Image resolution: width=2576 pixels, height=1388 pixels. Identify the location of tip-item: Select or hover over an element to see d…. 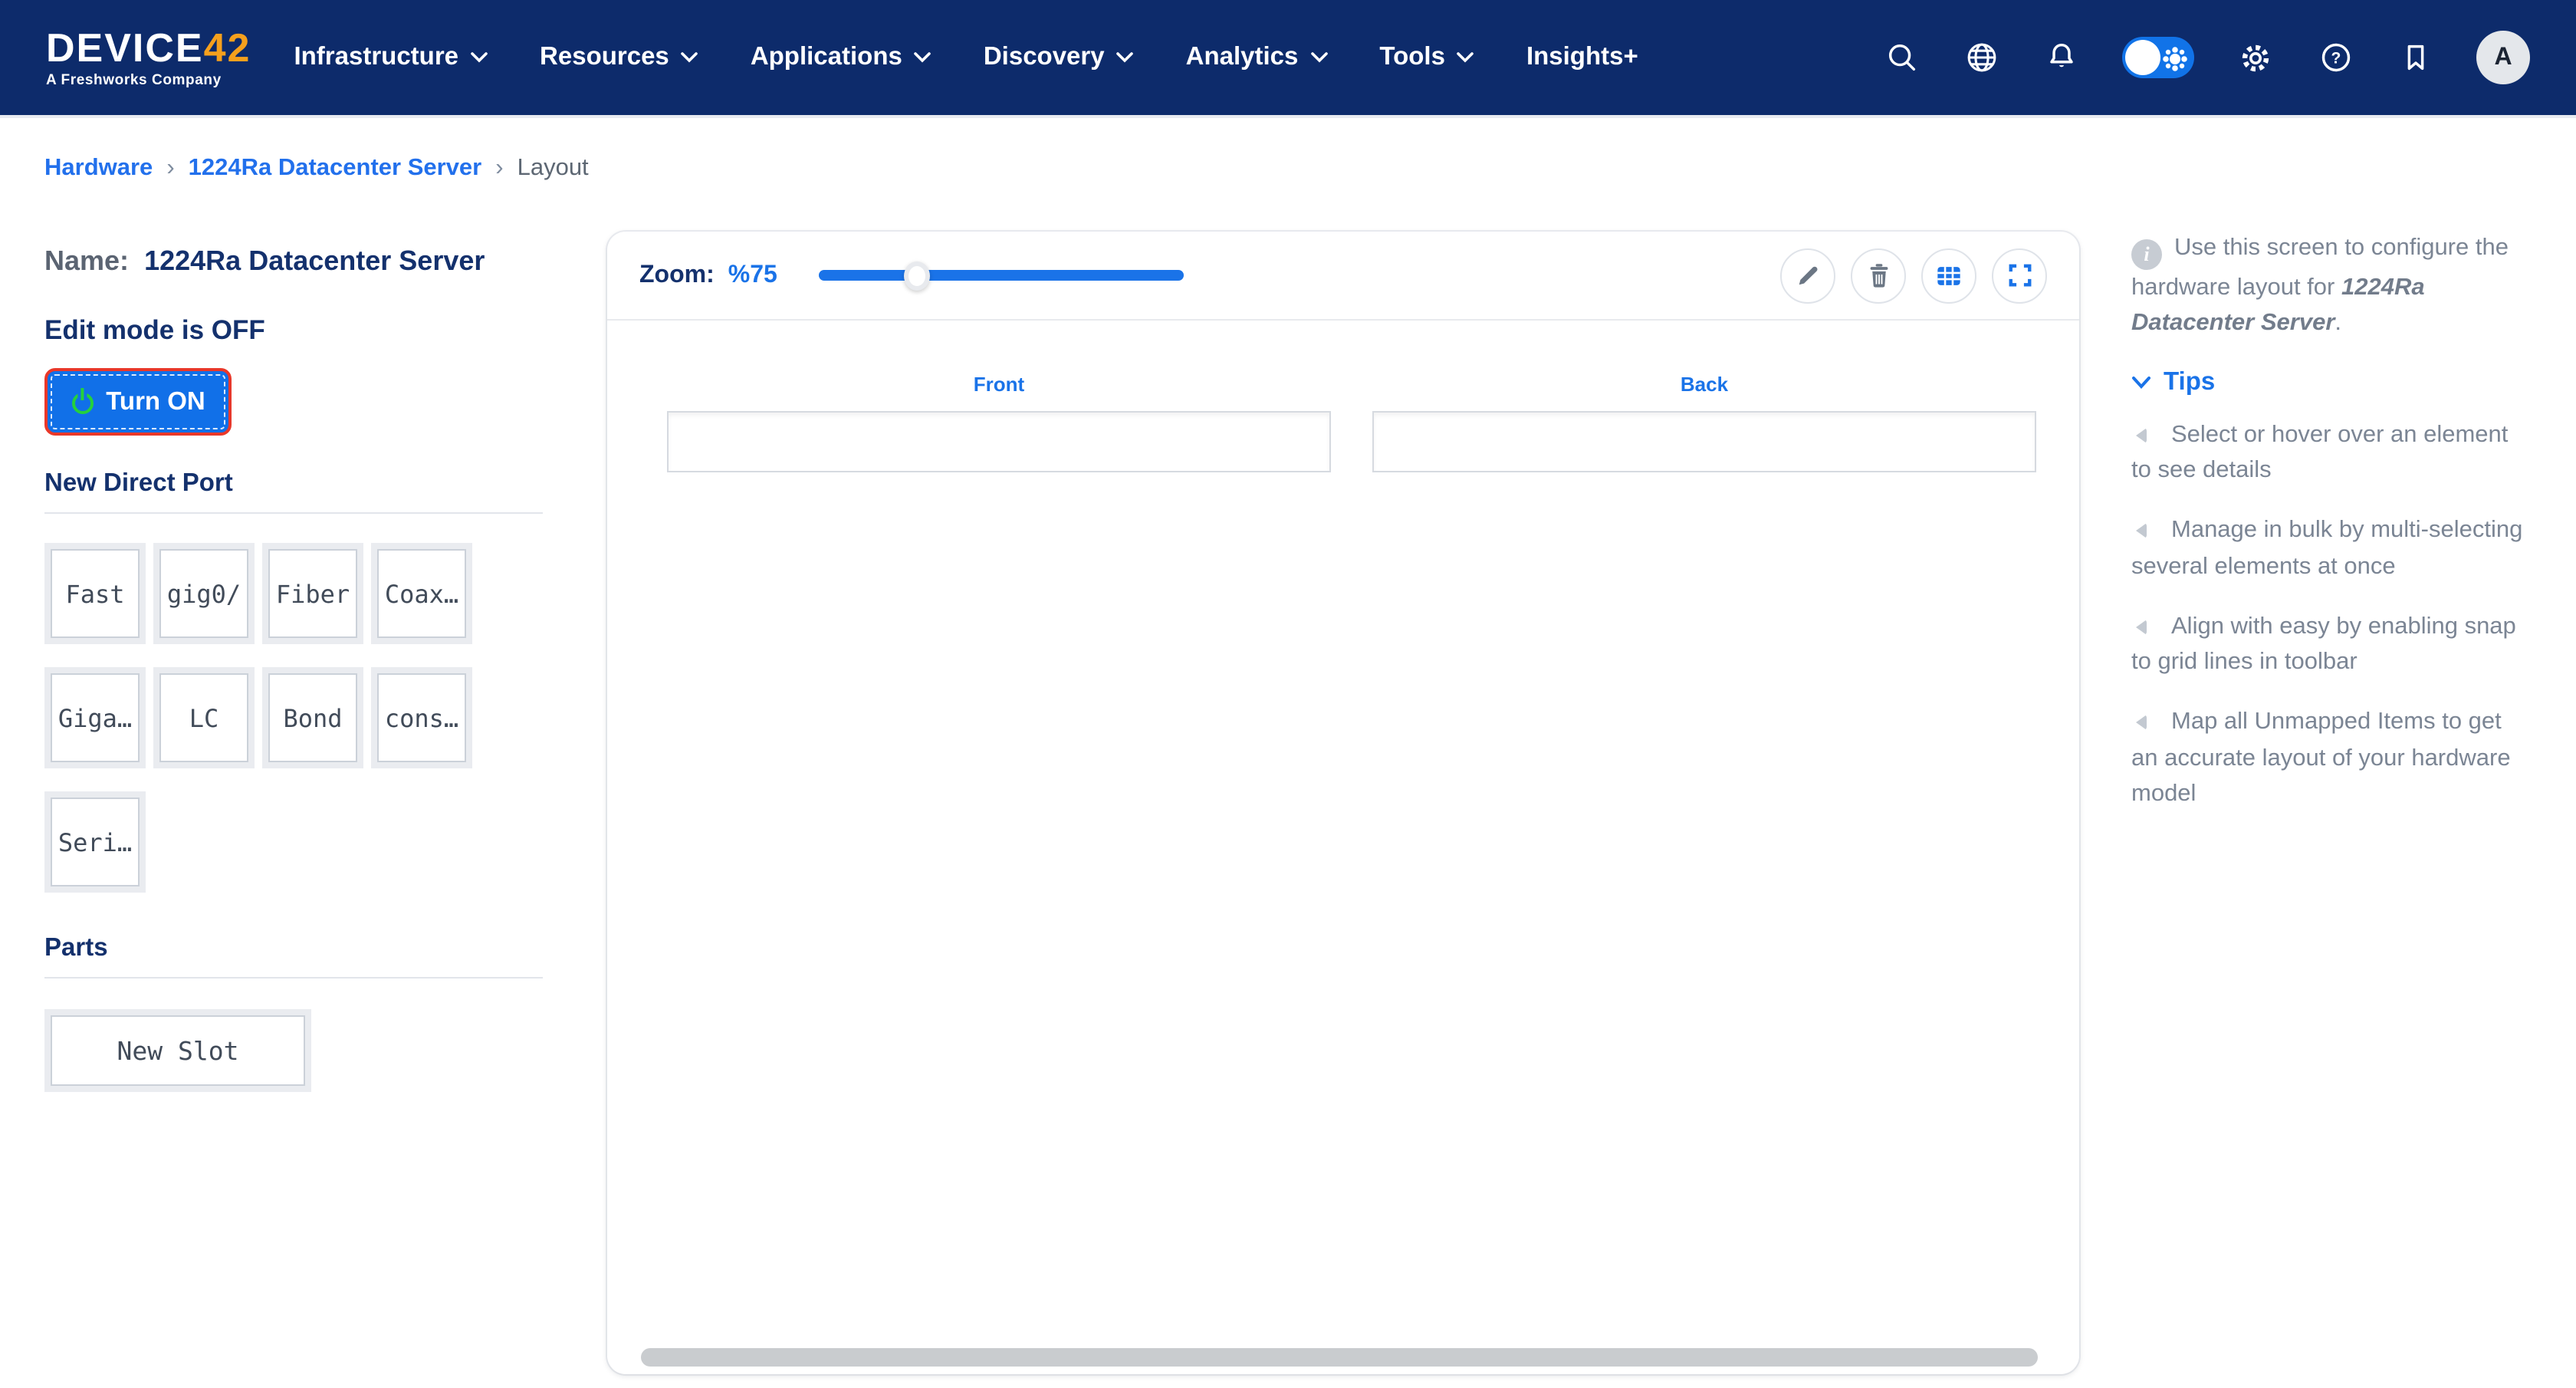
(2328, 453).